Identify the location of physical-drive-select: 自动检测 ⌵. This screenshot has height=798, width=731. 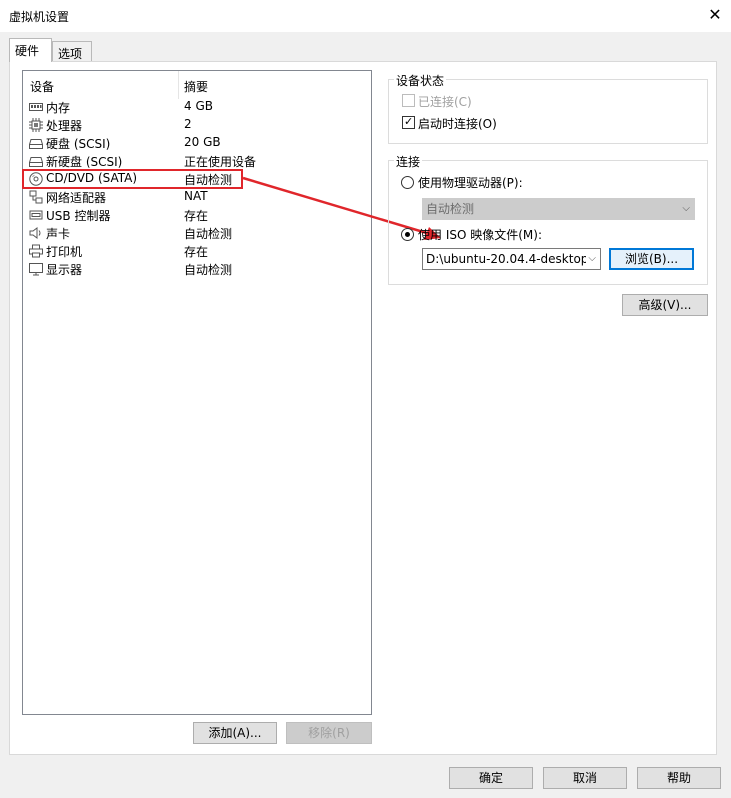
(558, 209).